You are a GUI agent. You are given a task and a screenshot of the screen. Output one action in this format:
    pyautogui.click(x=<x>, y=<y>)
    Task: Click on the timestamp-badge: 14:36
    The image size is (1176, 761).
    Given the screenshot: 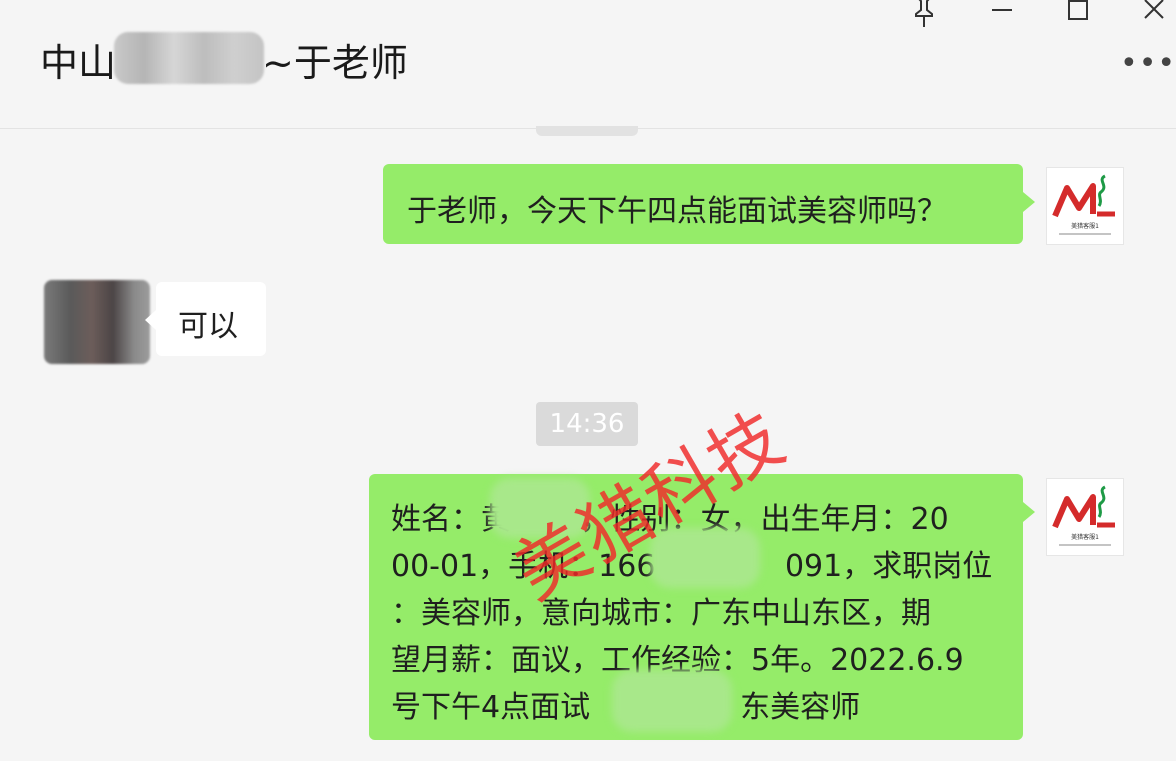 What is the action you would take?
    pyautogui.click(x=587, y=424)
    